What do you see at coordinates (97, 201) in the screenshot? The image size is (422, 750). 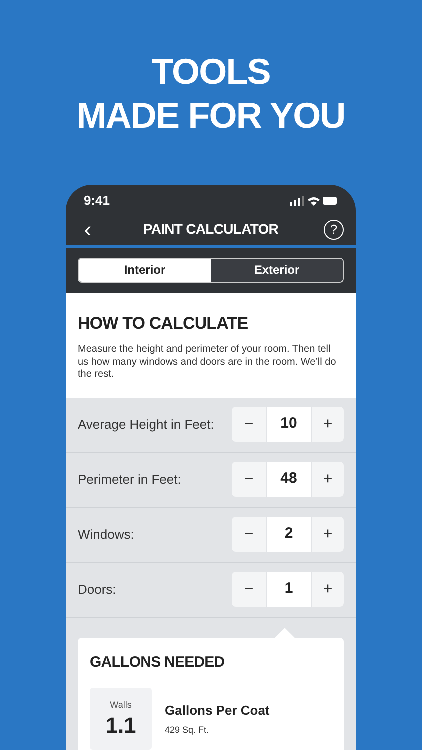 I see `status-time: 9:41` at bounding box center [97, 201].